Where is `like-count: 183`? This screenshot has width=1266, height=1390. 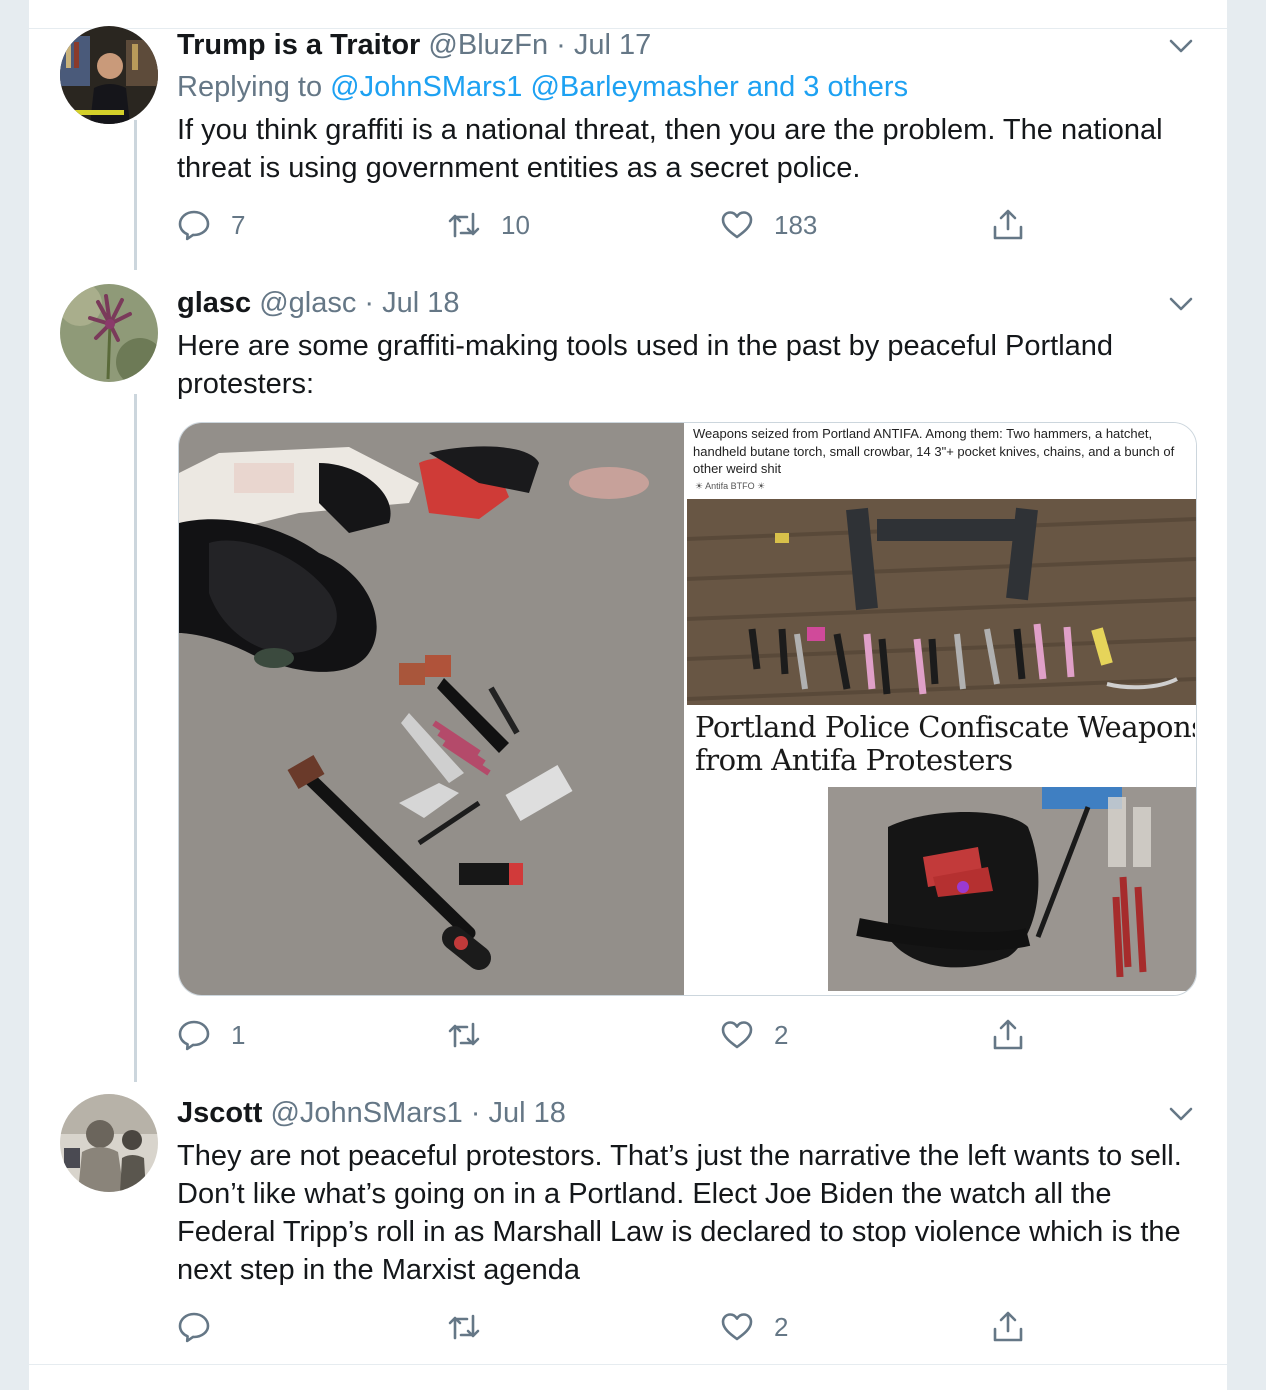 like-count: 183 is located at coordinates (796, 224).